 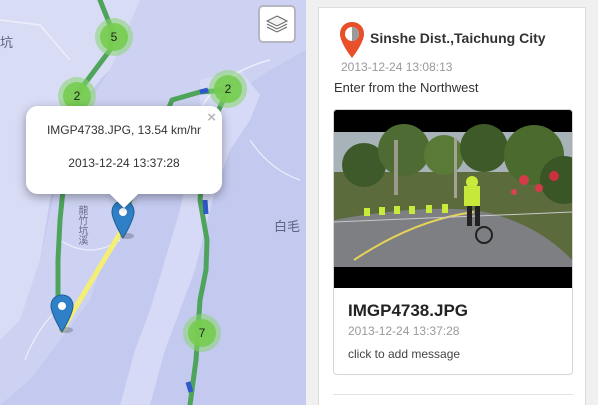 I want to click on divider, so click(x=453, y=394).